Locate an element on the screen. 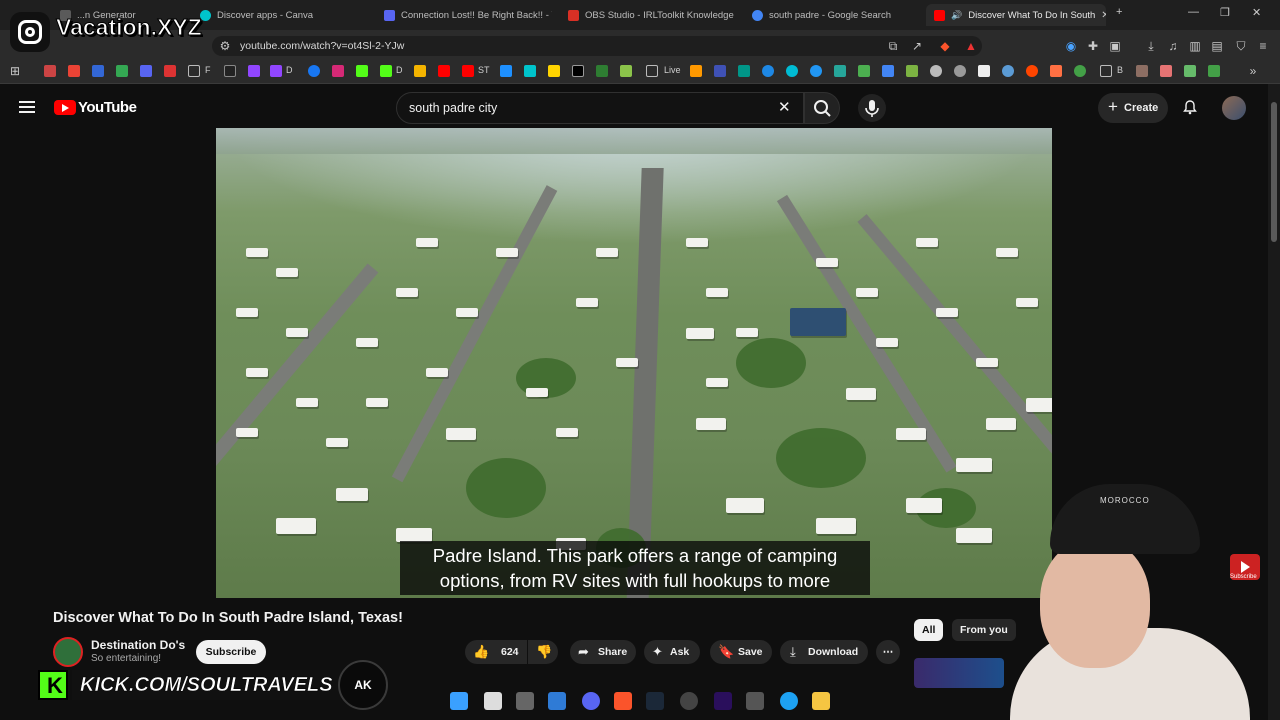  brave-rewards-icon: ▲ is located at coordinates (971, 46).